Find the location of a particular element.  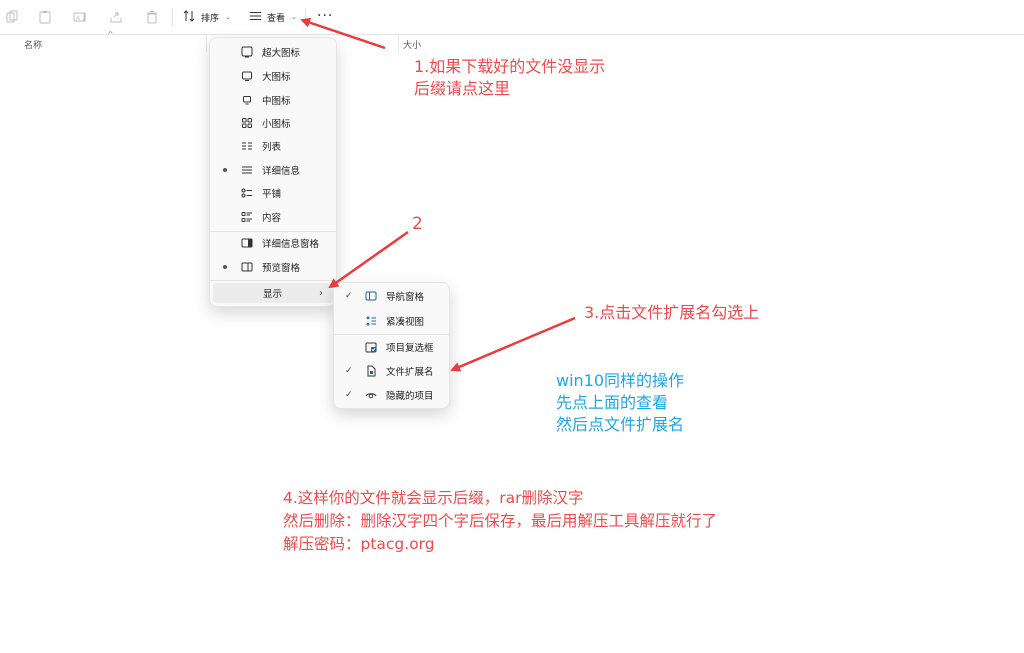

annotation-step2: 2 is located at coordinates (417, 224).